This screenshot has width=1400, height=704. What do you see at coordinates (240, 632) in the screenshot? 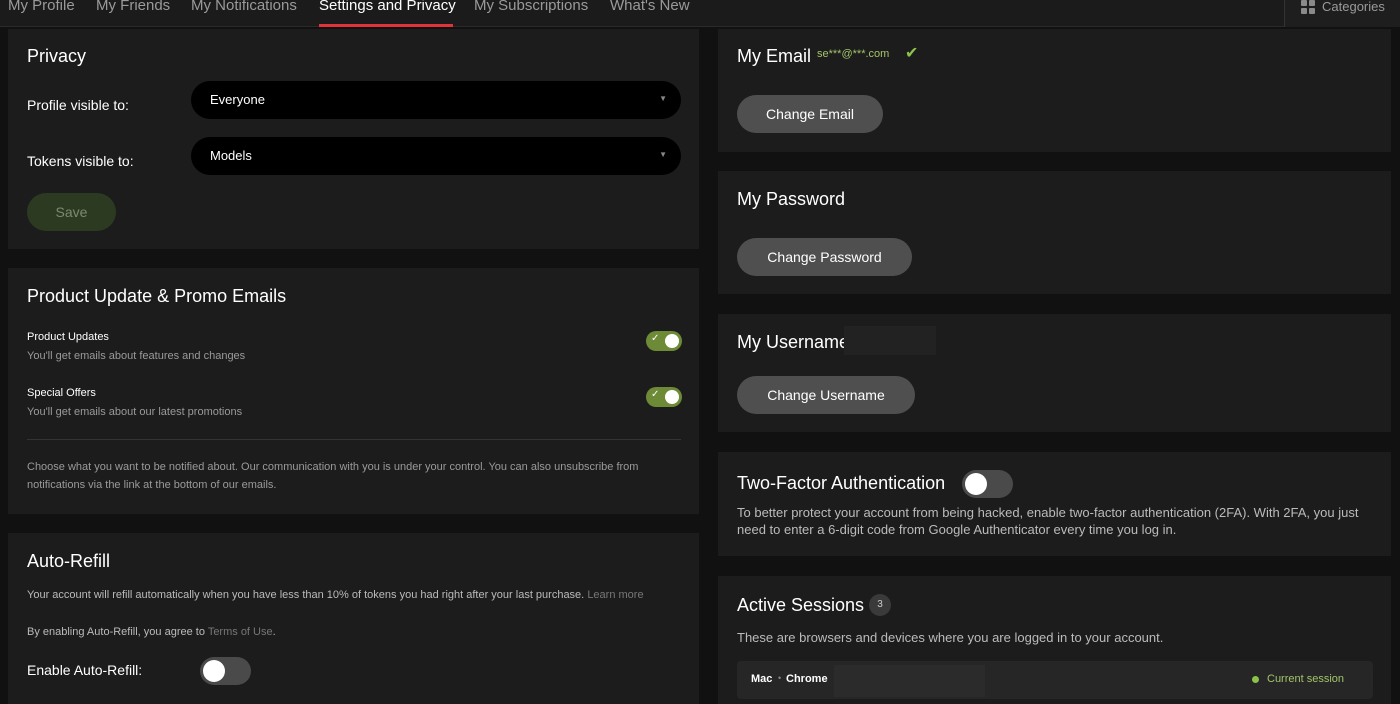
I see `terms-of-use-link: Terms of Use` at bounding box center [240, 632].